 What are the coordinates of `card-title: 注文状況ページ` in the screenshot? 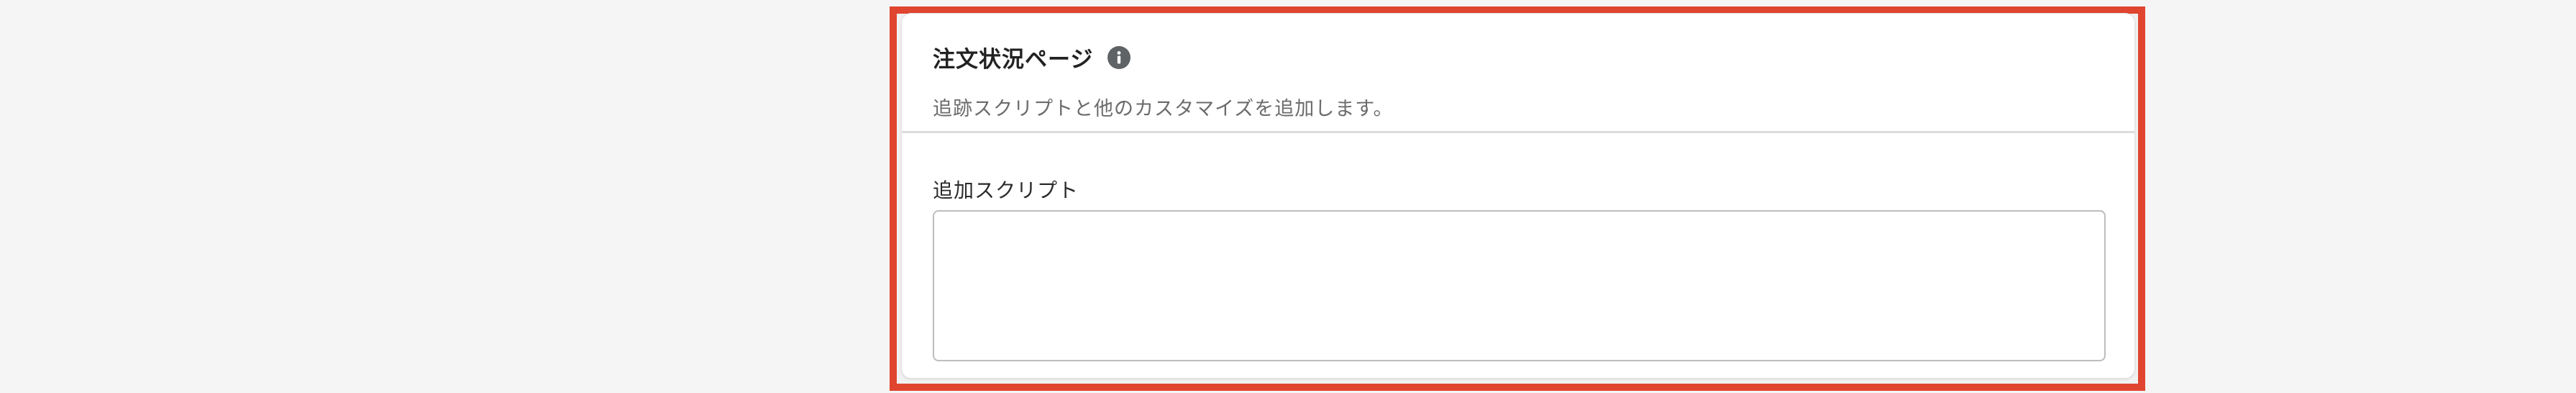 It's located at (1014, 60).